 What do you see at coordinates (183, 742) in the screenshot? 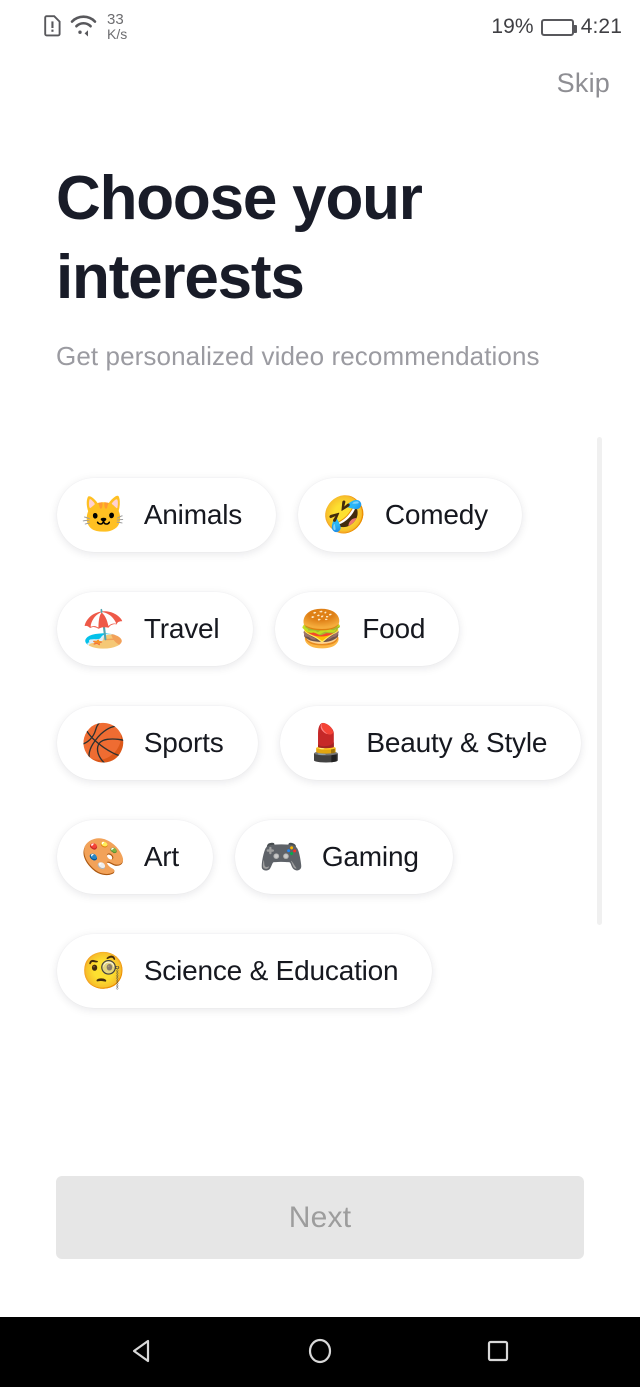
I see `interest-chip-label: Sports` at bounding box center [183, 742].